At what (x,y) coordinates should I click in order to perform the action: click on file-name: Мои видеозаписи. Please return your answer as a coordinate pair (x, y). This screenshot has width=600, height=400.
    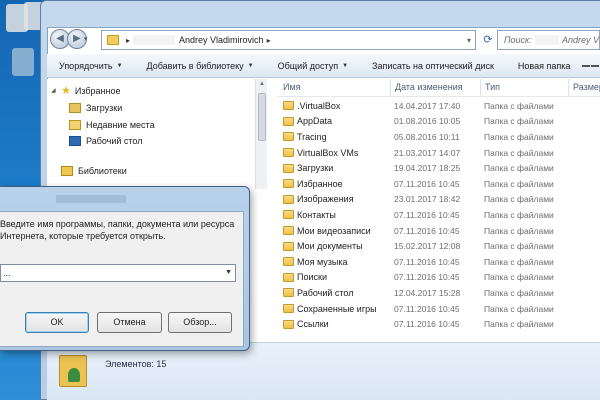
    Looking at the image, I should click on (334, 230).